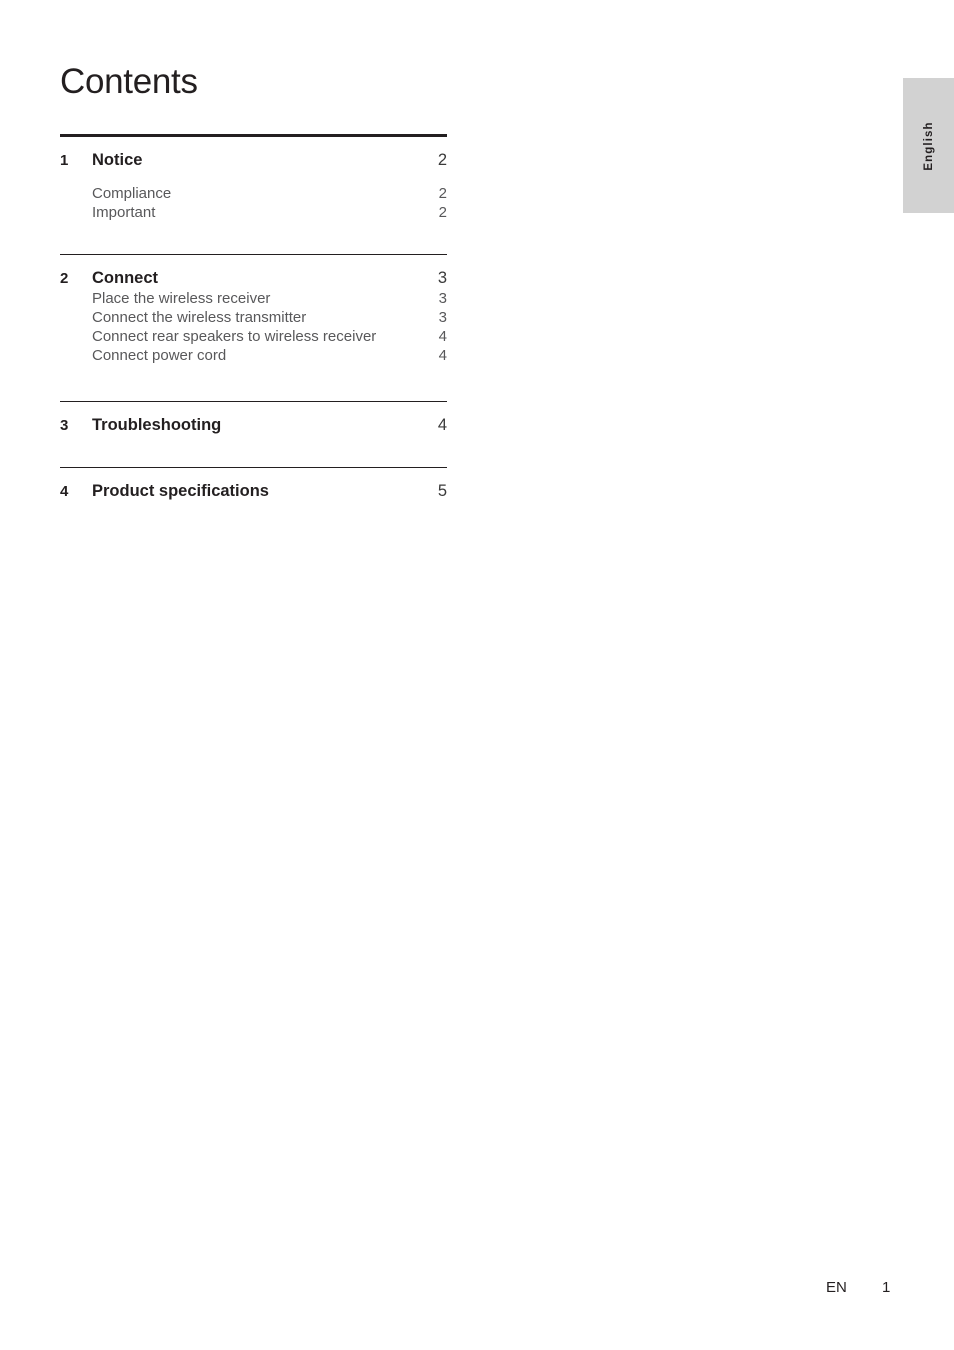 This screenshot has width=954, height=1350. Describe the element at coordinates (129, 81) in the screenshot. I see `page-title: Contents` at that location.